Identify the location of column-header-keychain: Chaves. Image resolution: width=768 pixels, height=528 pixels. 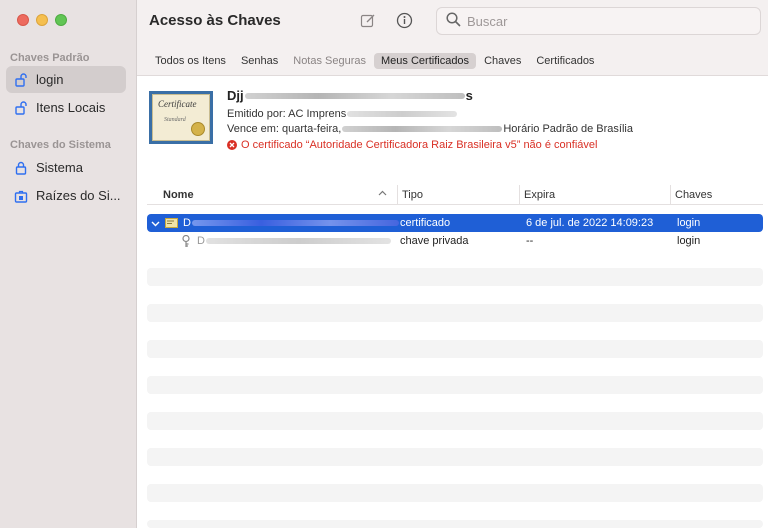
(716, 195).